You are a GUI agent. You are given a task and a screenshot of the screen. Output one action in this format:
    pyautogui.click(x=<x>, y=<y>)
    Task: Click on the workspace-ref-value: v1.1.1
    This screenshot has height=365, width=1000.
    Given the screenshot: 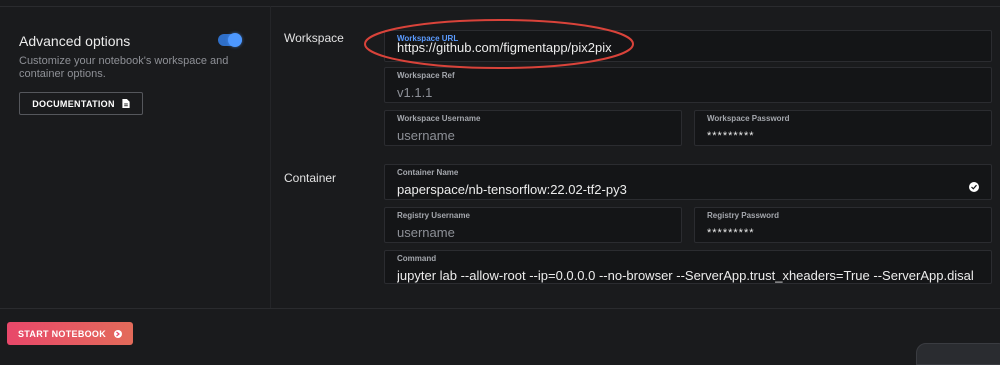 What is the action you would take?
    pyautogui.click(x=414, y=92)
    